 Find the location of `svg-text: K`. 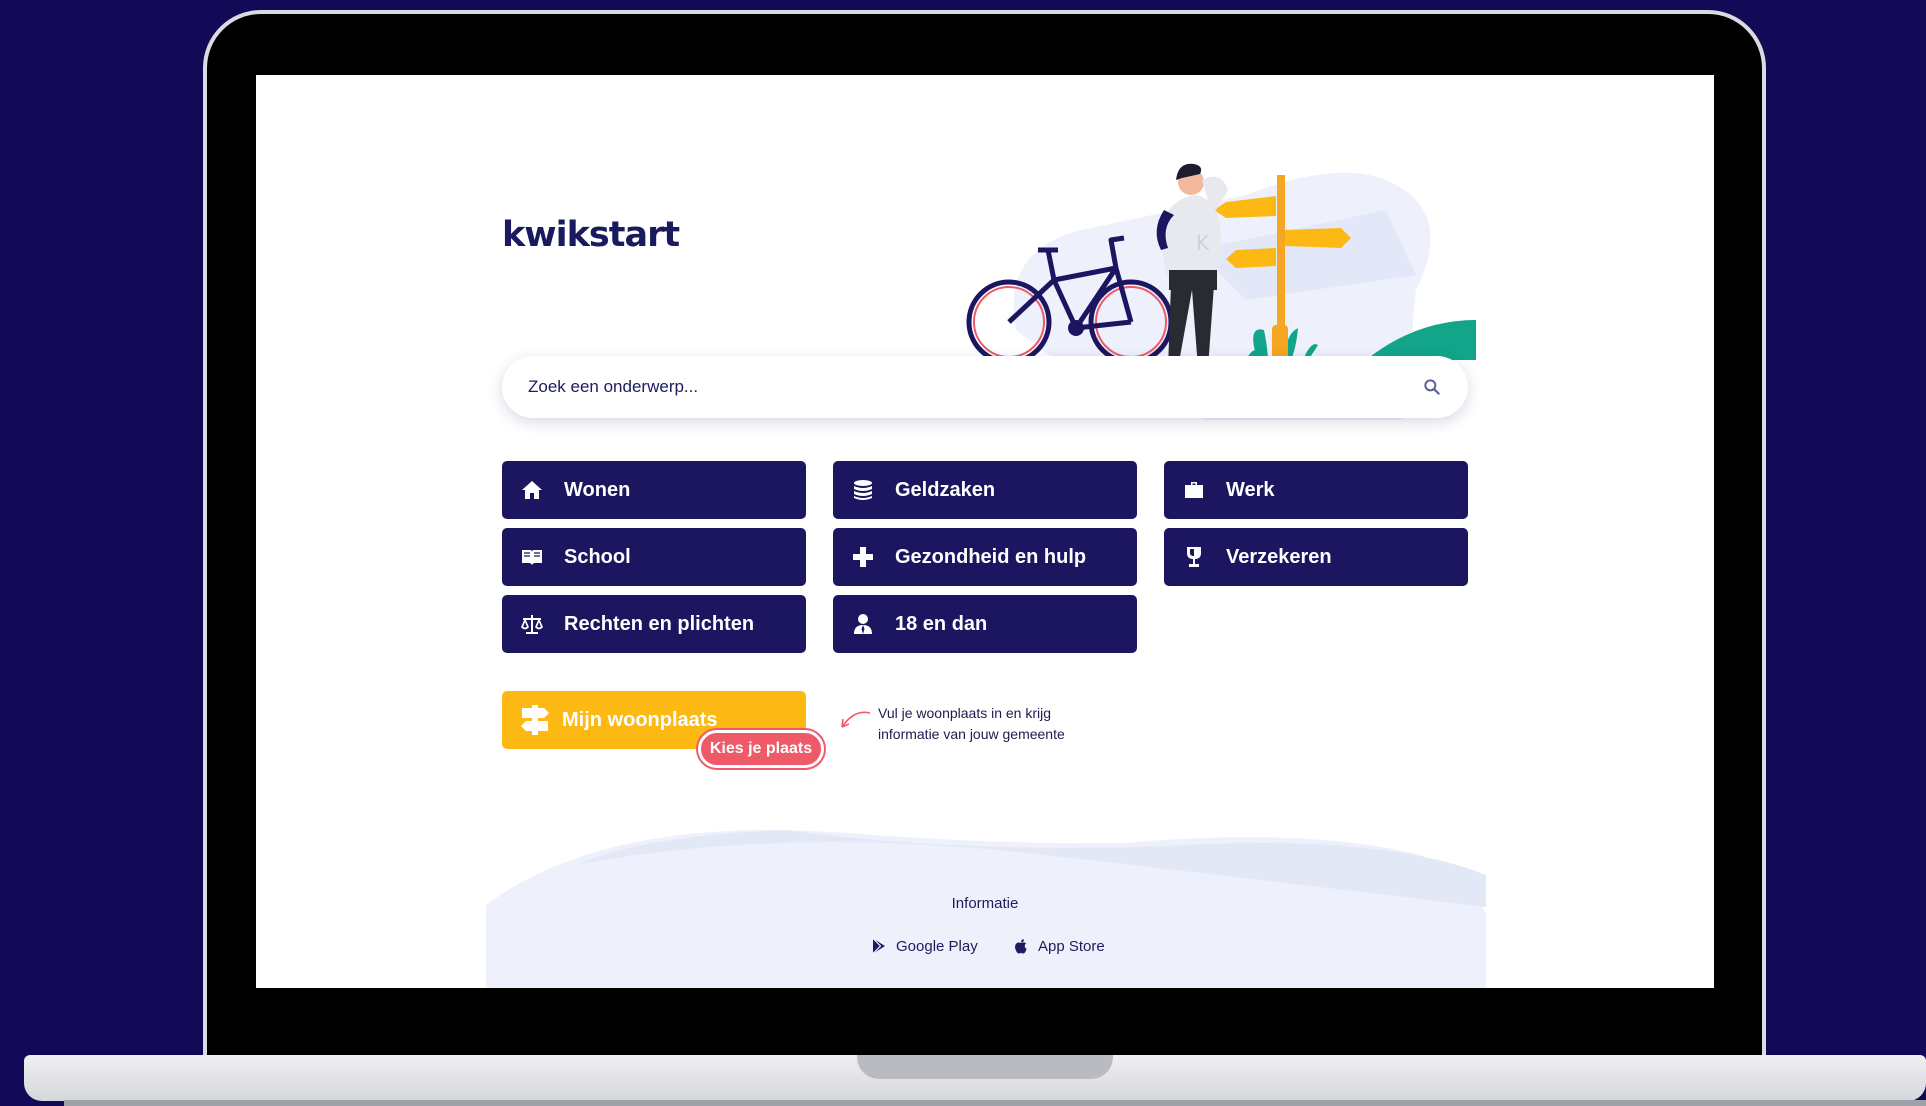

svg-text: K is located at coordinates (1203, 243).